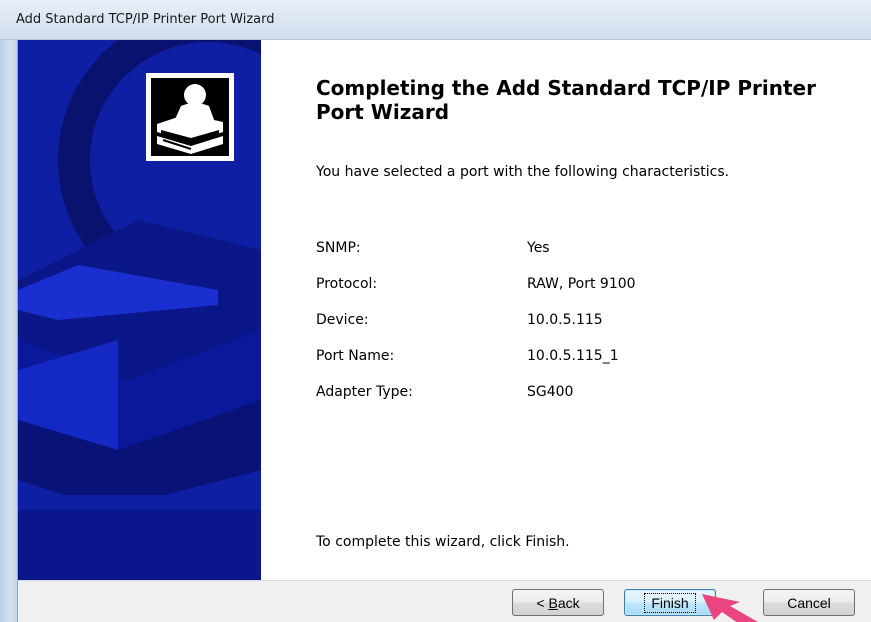 This screenshot has width=871, height=622. What do you see at coordinates (581, 284) in the screenshot?
I see `property-value: RAW, Port 9100` at bounding box center [581, 284].